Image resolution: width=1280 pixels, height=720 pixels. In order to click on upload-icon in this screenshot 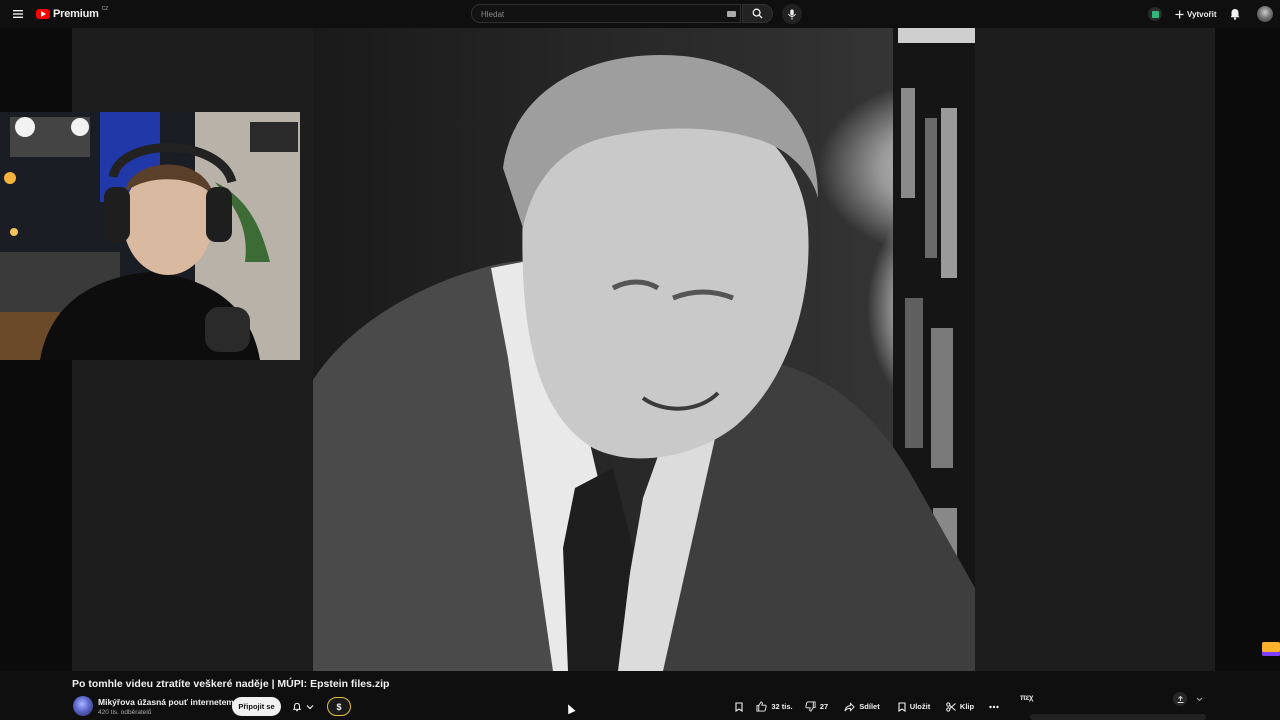, I will do `click(1180, 699)`.